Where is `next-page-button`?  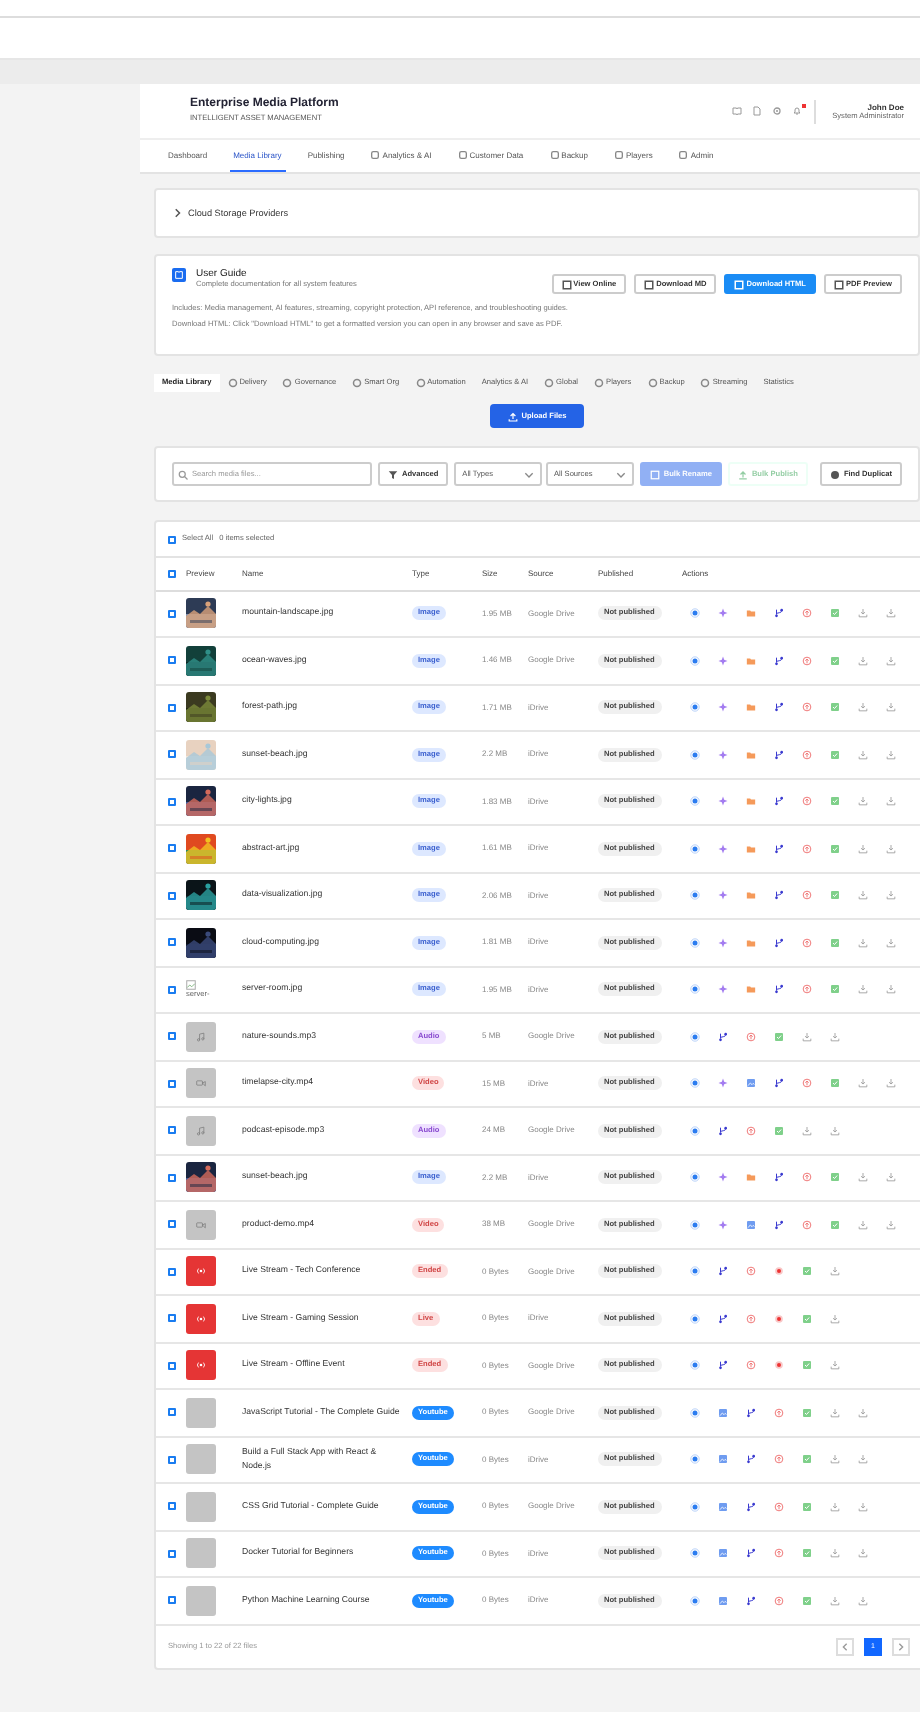
next-page-button is located at coordinates (901, 1646).